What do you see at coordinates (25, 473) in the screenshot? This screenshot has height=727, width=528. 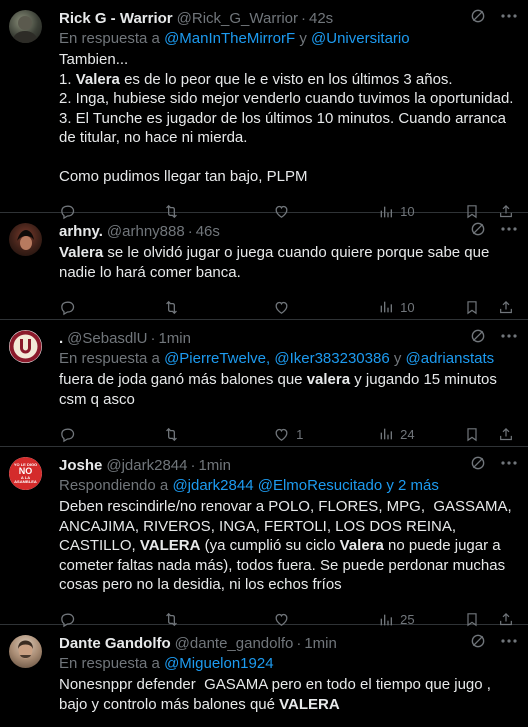 I see `avatar: YO LE DIGO NO A LA ASAMBLEA` at bounding box center [25, 473].